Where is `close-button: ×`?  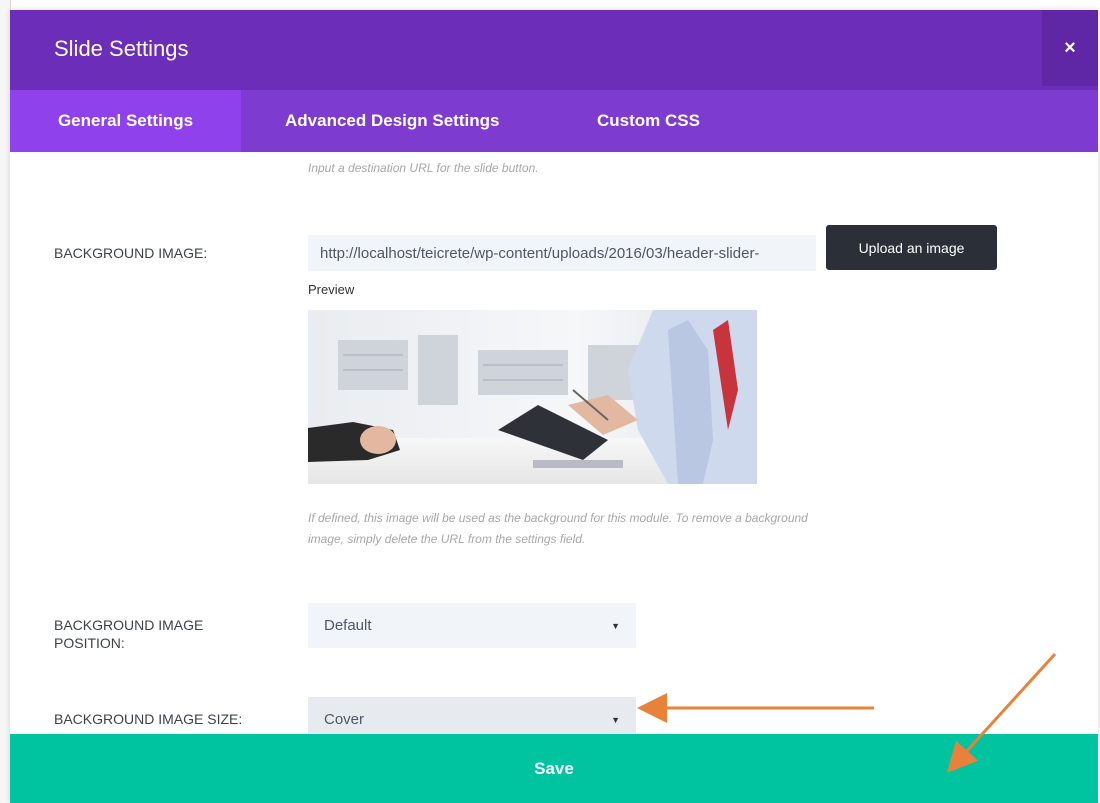 close-button: × is located at coordinates (1070, 48).